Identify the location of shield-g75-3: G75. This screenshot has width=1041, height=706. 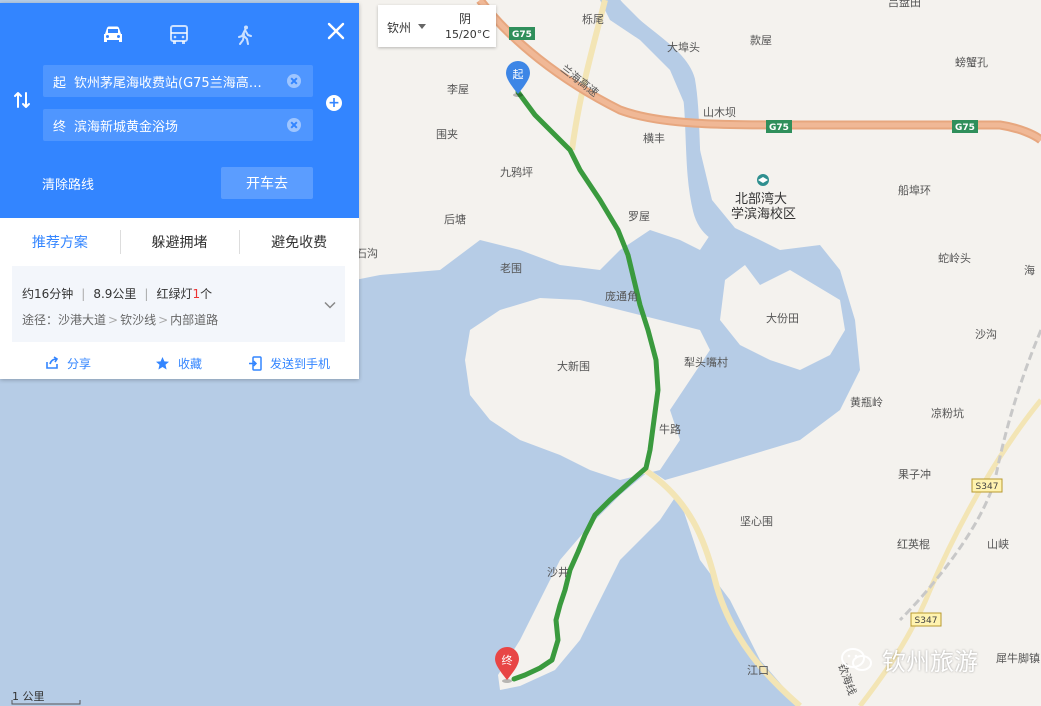
(965, 126).